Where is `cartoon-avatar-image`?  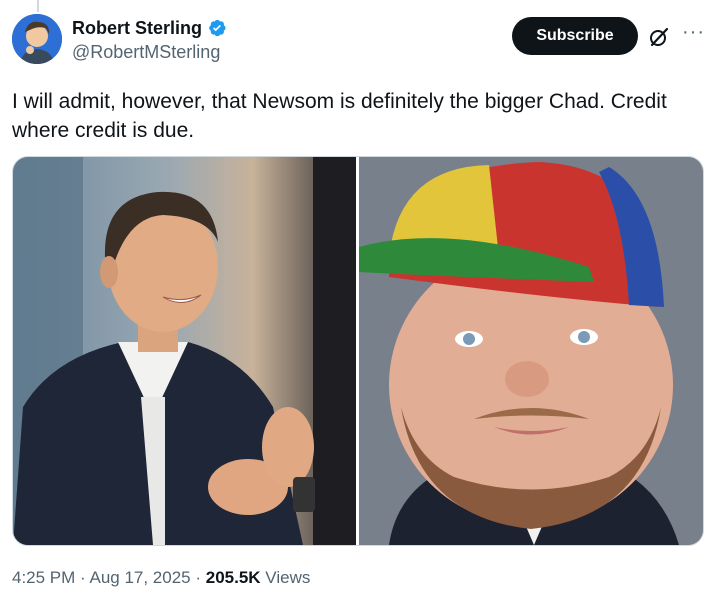
cartoon-avatar-image is located at coordinates (37, 39).